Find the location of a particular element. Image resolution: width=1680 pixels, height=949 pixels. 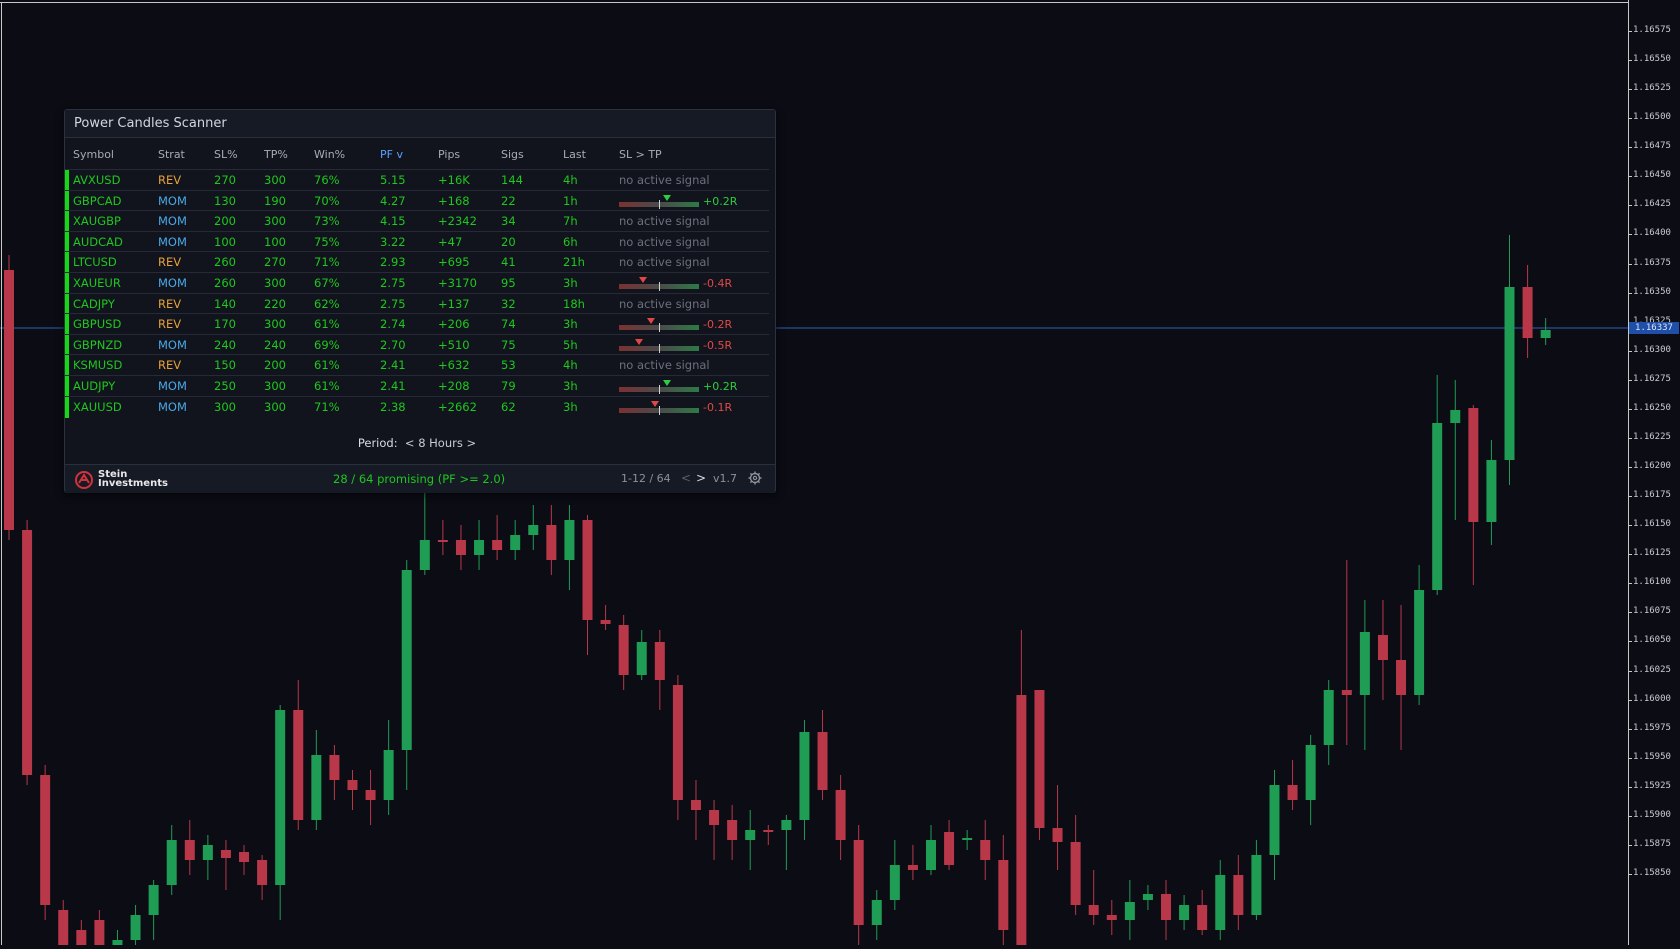

price-axis-label: 1.15975 is located at coordinates (1652, 727).